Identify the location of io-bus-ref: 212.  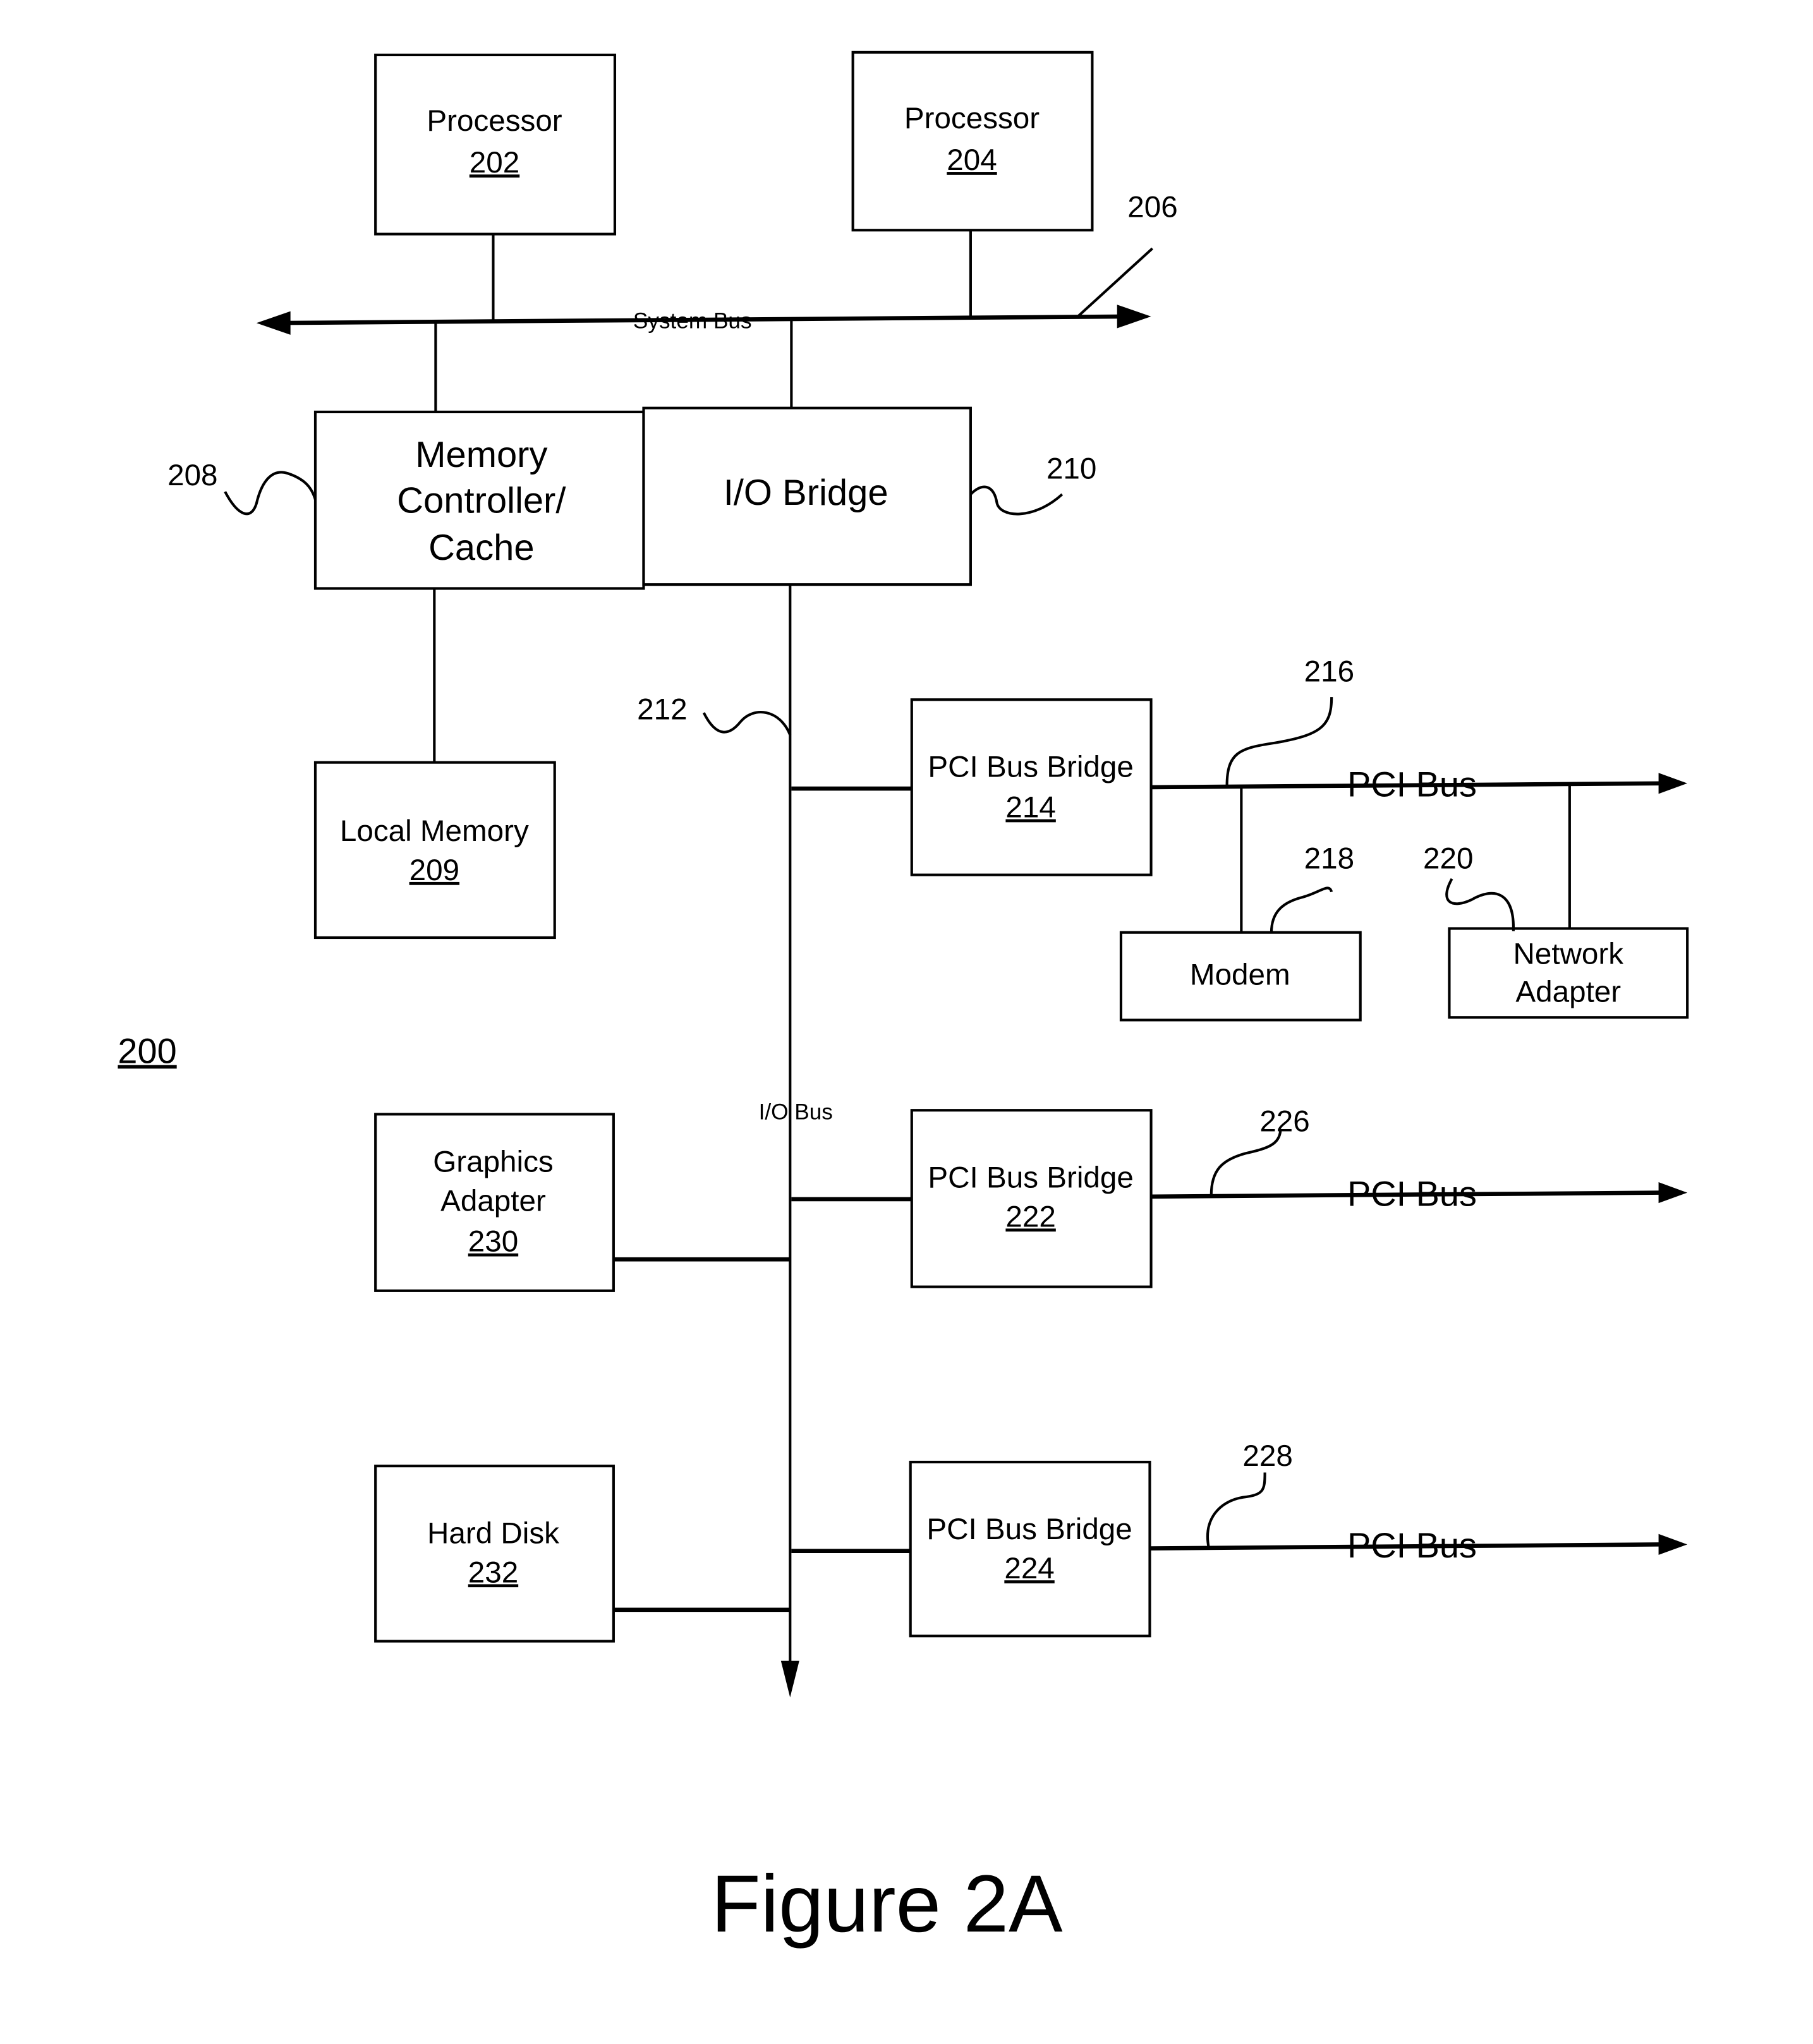
(662, 709).